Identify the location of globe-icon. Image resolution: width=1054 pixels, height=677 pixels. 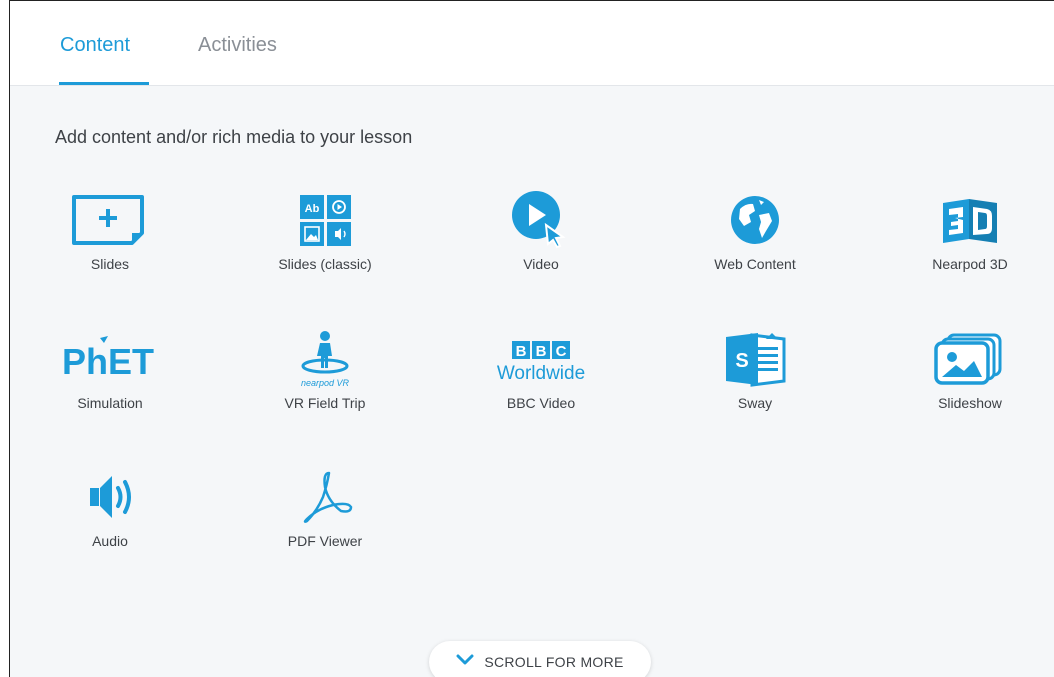
(755, 220).